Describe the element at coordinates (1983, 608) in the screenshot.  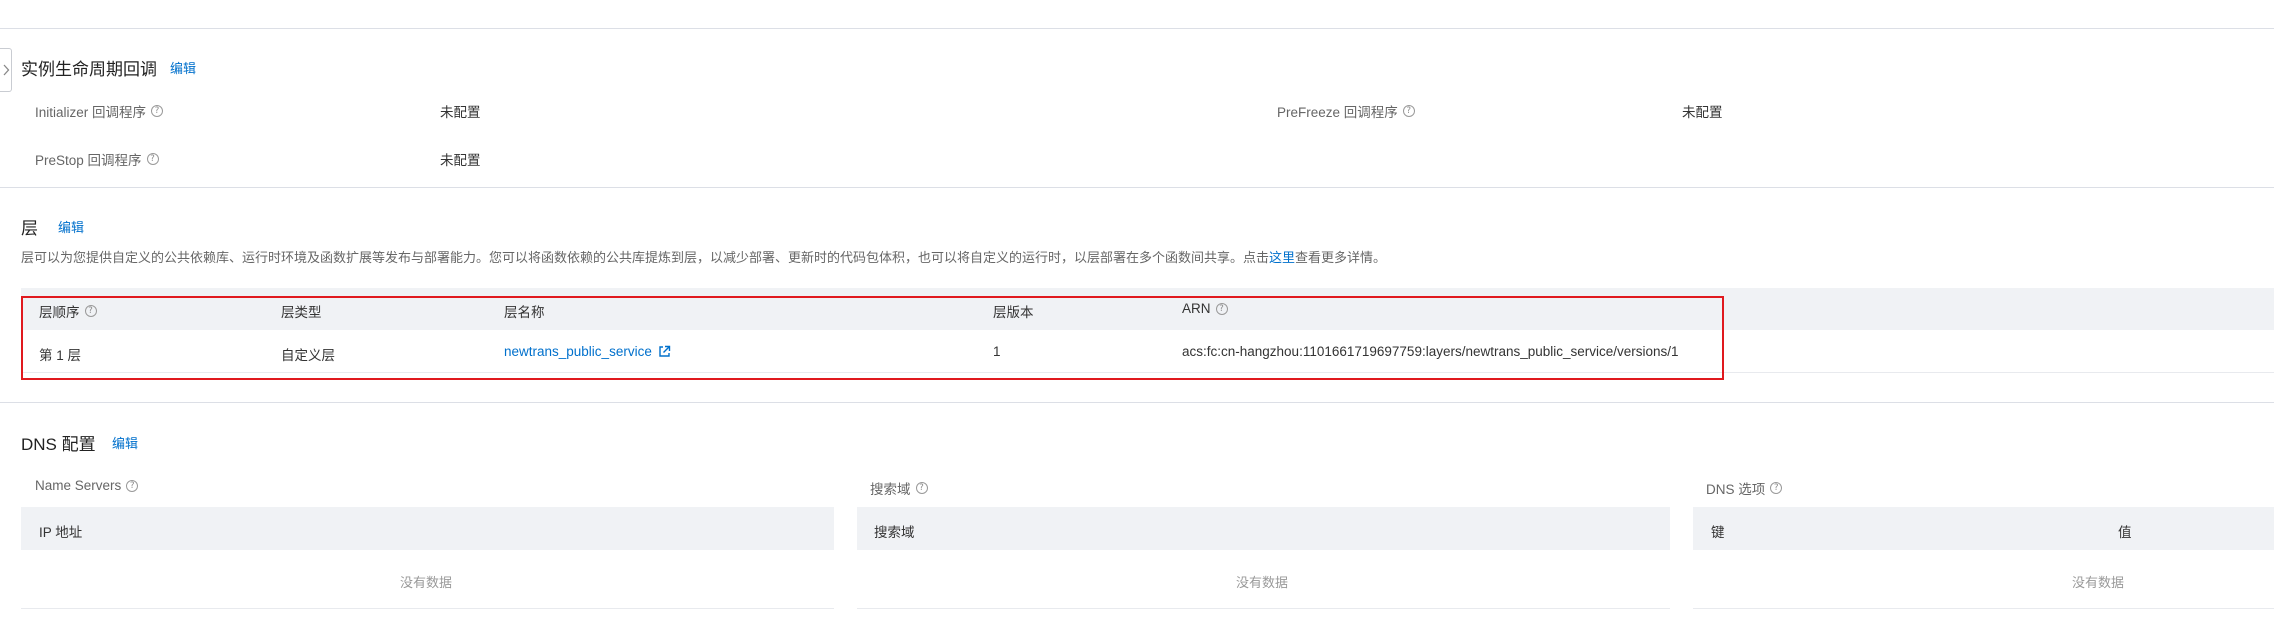
I see `dns-options-bottom-line` at that location.